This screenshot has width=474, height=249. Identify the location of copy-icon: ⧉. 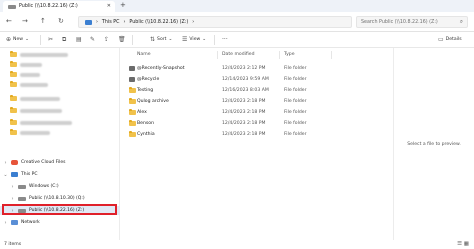
(64, 40).